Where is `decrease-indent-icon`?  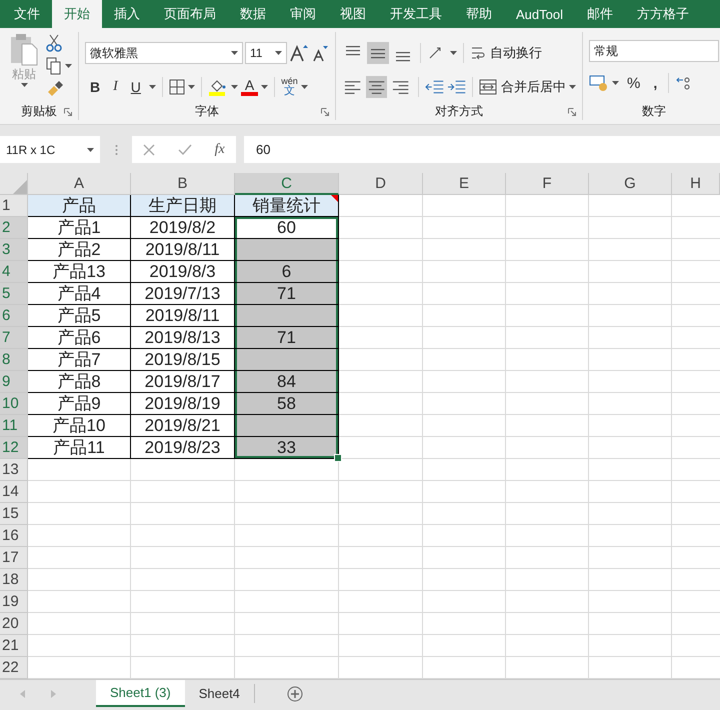 decrease-indent-icon is located at coordinates (434, 87).